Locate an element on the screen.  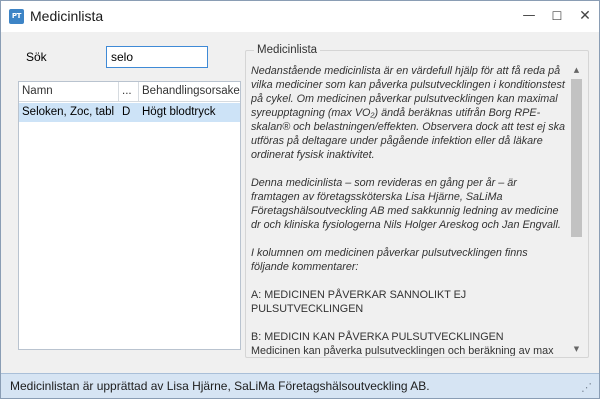
resize-grip-icon: ⋰ is located at coordinates (587, 388).